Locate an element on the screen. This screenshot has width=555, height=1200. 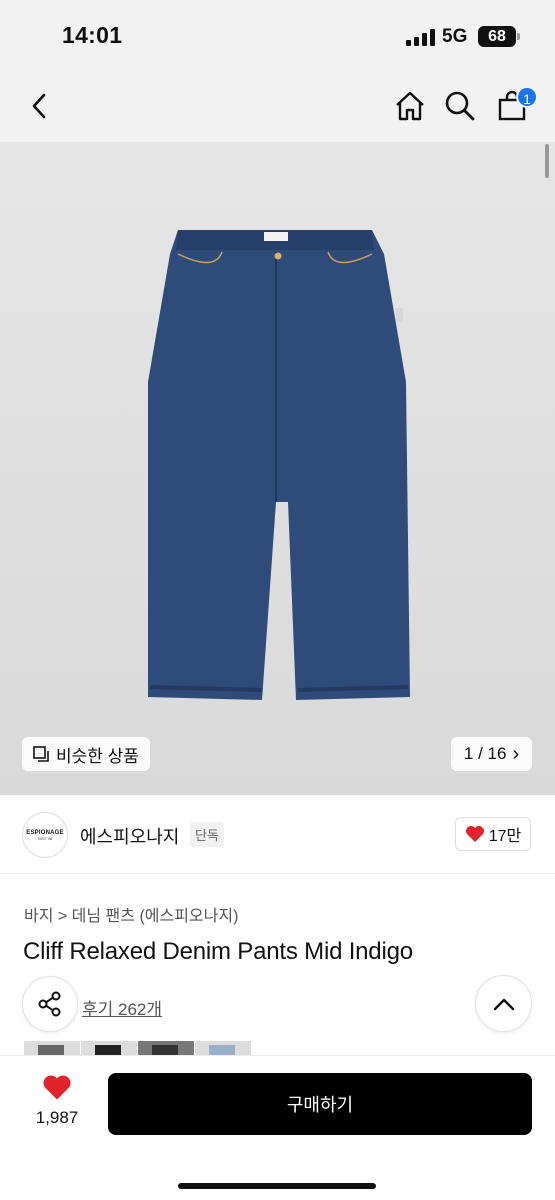
brand-like-button: 17만 is located at coordinates (493, 834).